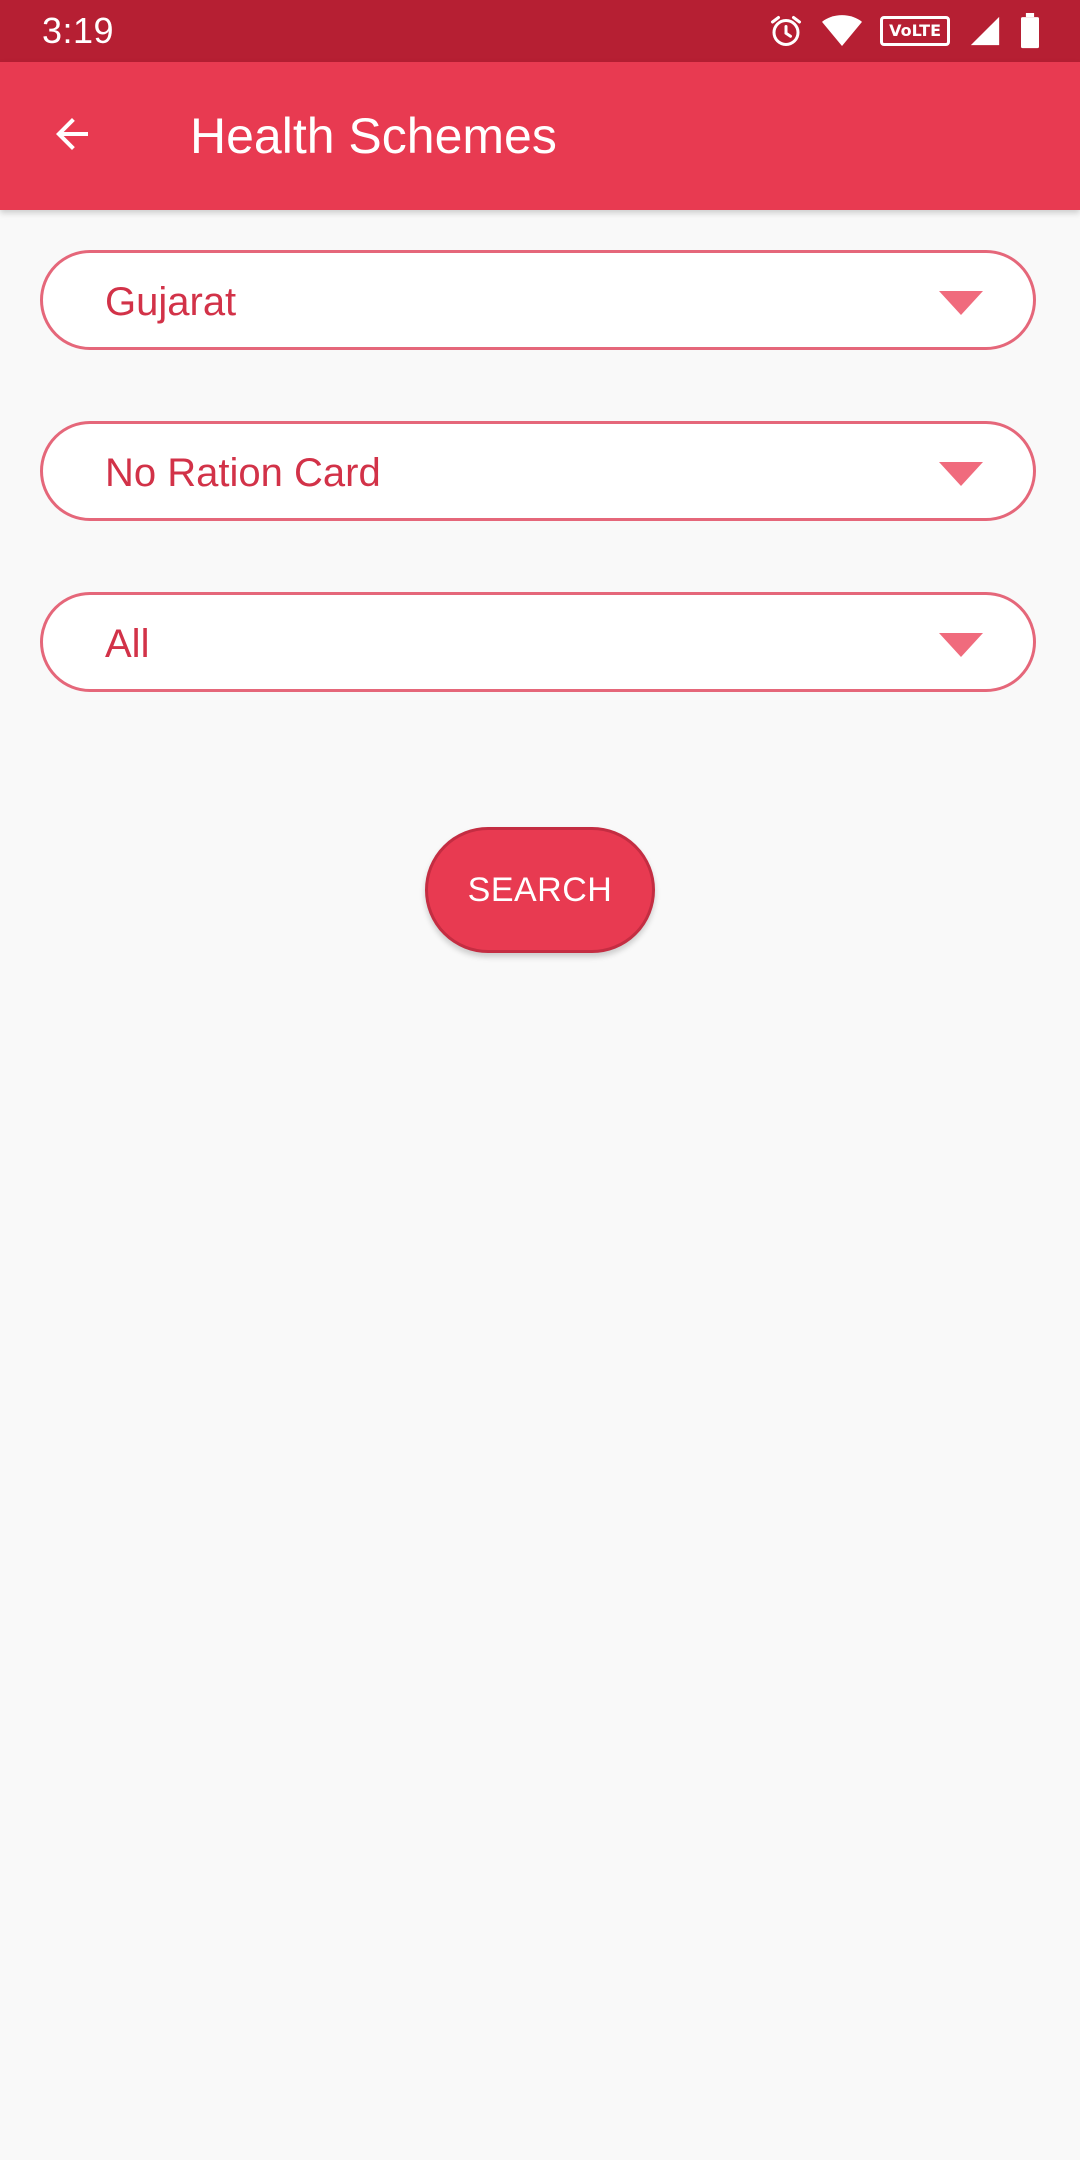 This screenshot has height=2160, width=1080. Describe the element at coordinates (985, 31) in the screenshot. I see `cell-signal-icon` at that location.